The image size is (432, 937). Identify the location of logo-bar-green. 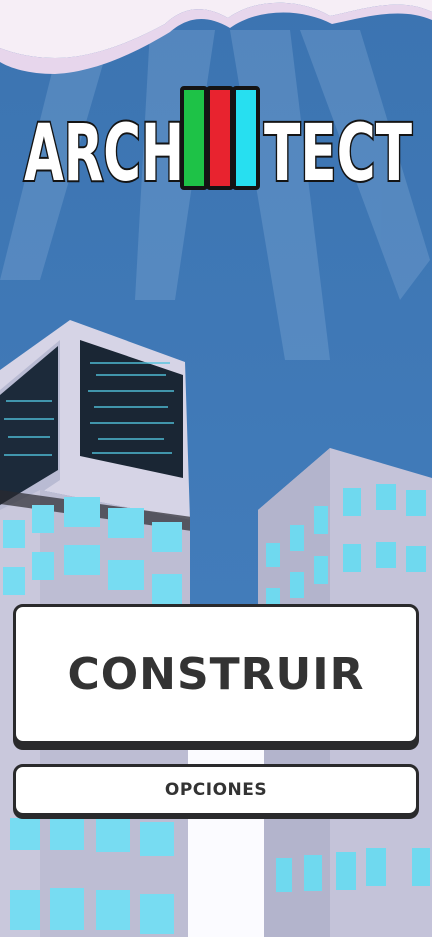
(194, 138).